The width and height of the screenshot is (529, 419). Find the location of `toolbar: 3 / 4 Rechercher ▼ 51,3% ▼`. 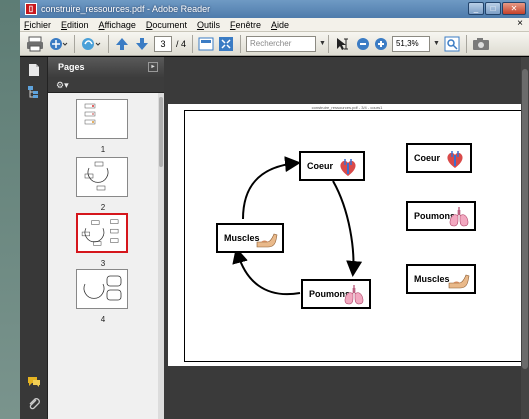

toolbar: 3 / 4 Rechercher ▼ 51,3% ▼ is located at coordinates (274, 44).